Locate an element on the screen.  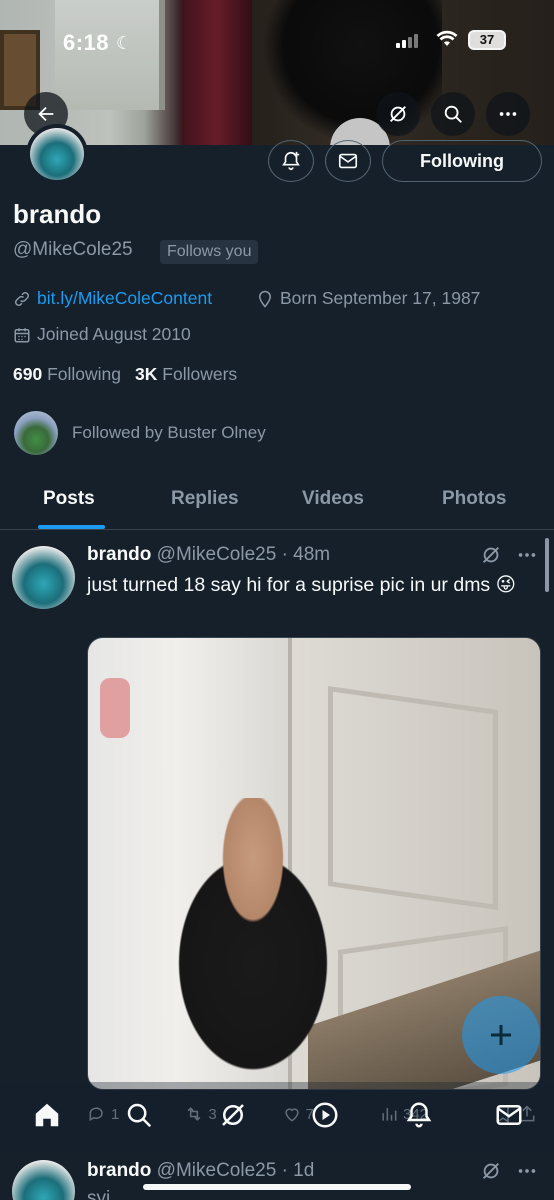
scrollbar is located at coordinates (547, 565).